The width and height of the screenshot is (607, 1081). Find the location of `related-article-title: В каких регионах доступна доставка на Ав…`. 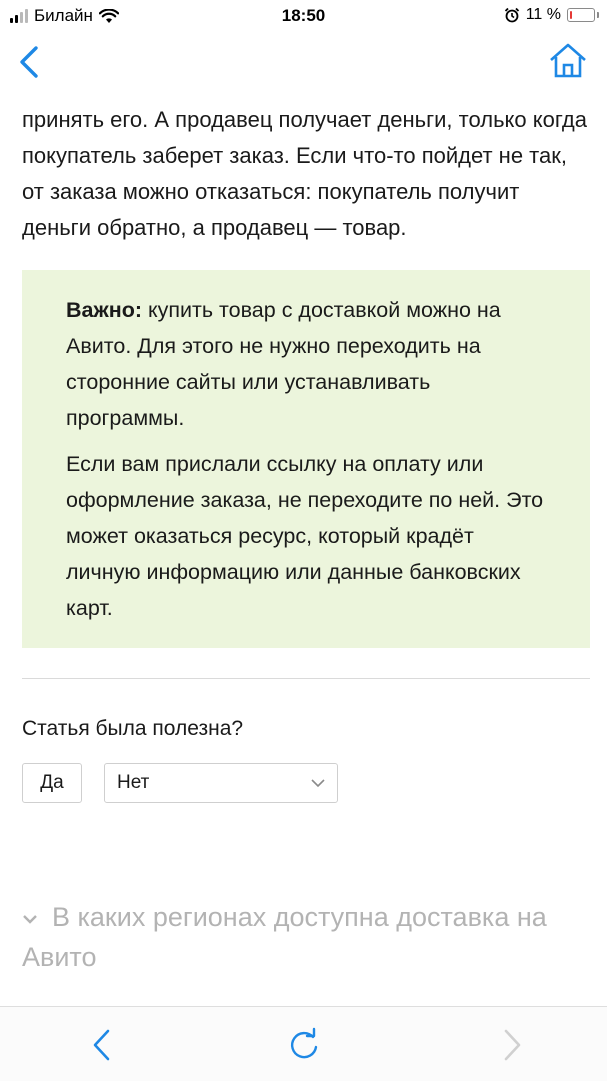

related-article-title: В каких регионах доступна доставка на Ав… is located at coordinates (284, 937).